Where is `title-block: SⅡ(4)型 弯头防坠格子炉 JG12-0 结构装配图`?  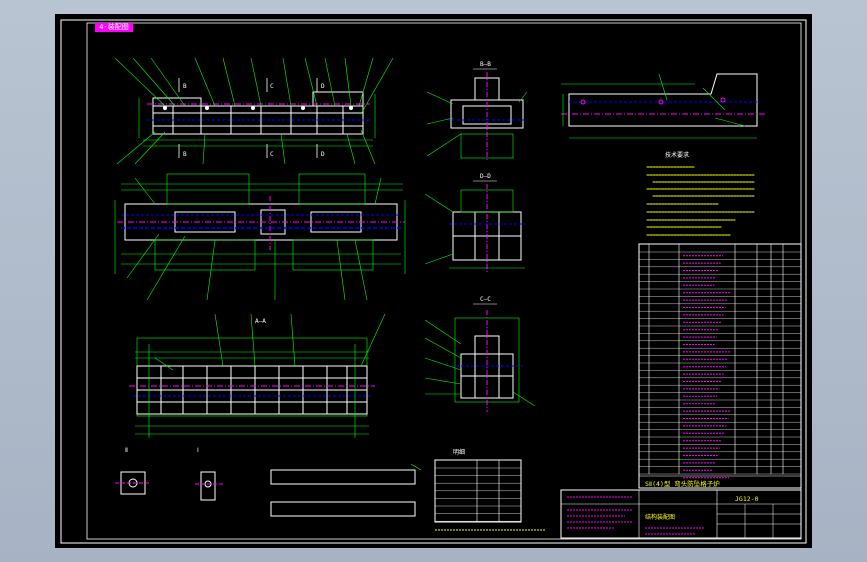 title-block: SⅡ(4)型 弯头防坠格子炉 JG12-0 结构装配图 is located at coordinates (681, 507).